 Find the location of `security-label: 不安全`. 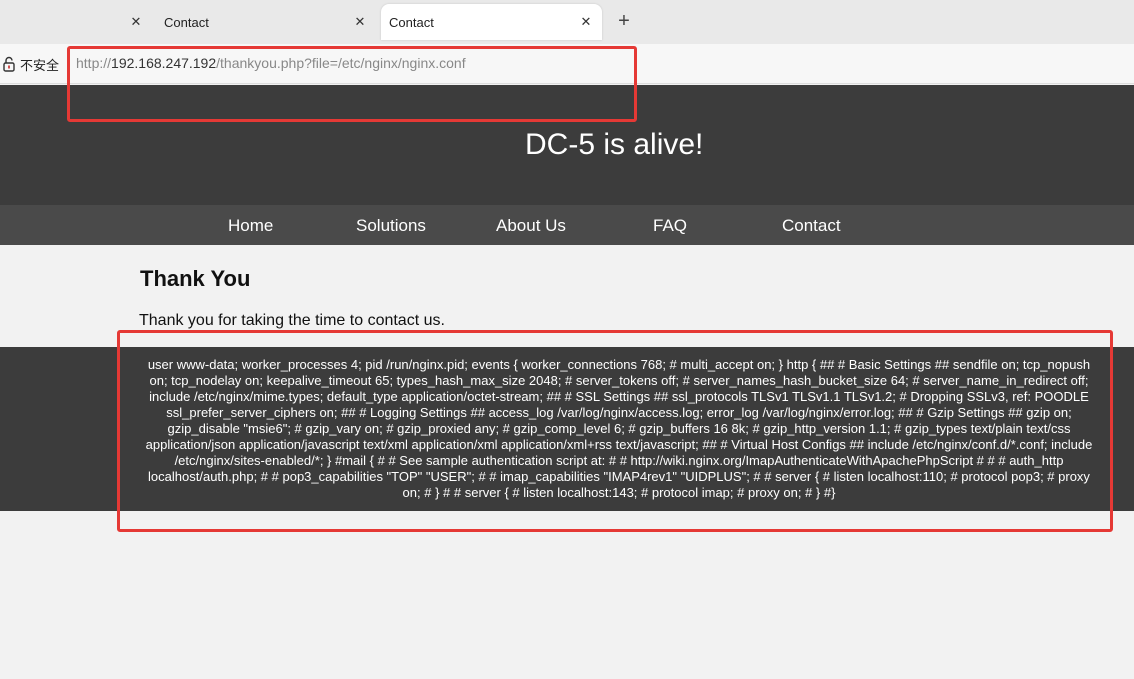

security-label: 不安全 is located at coordinates (40, 65).